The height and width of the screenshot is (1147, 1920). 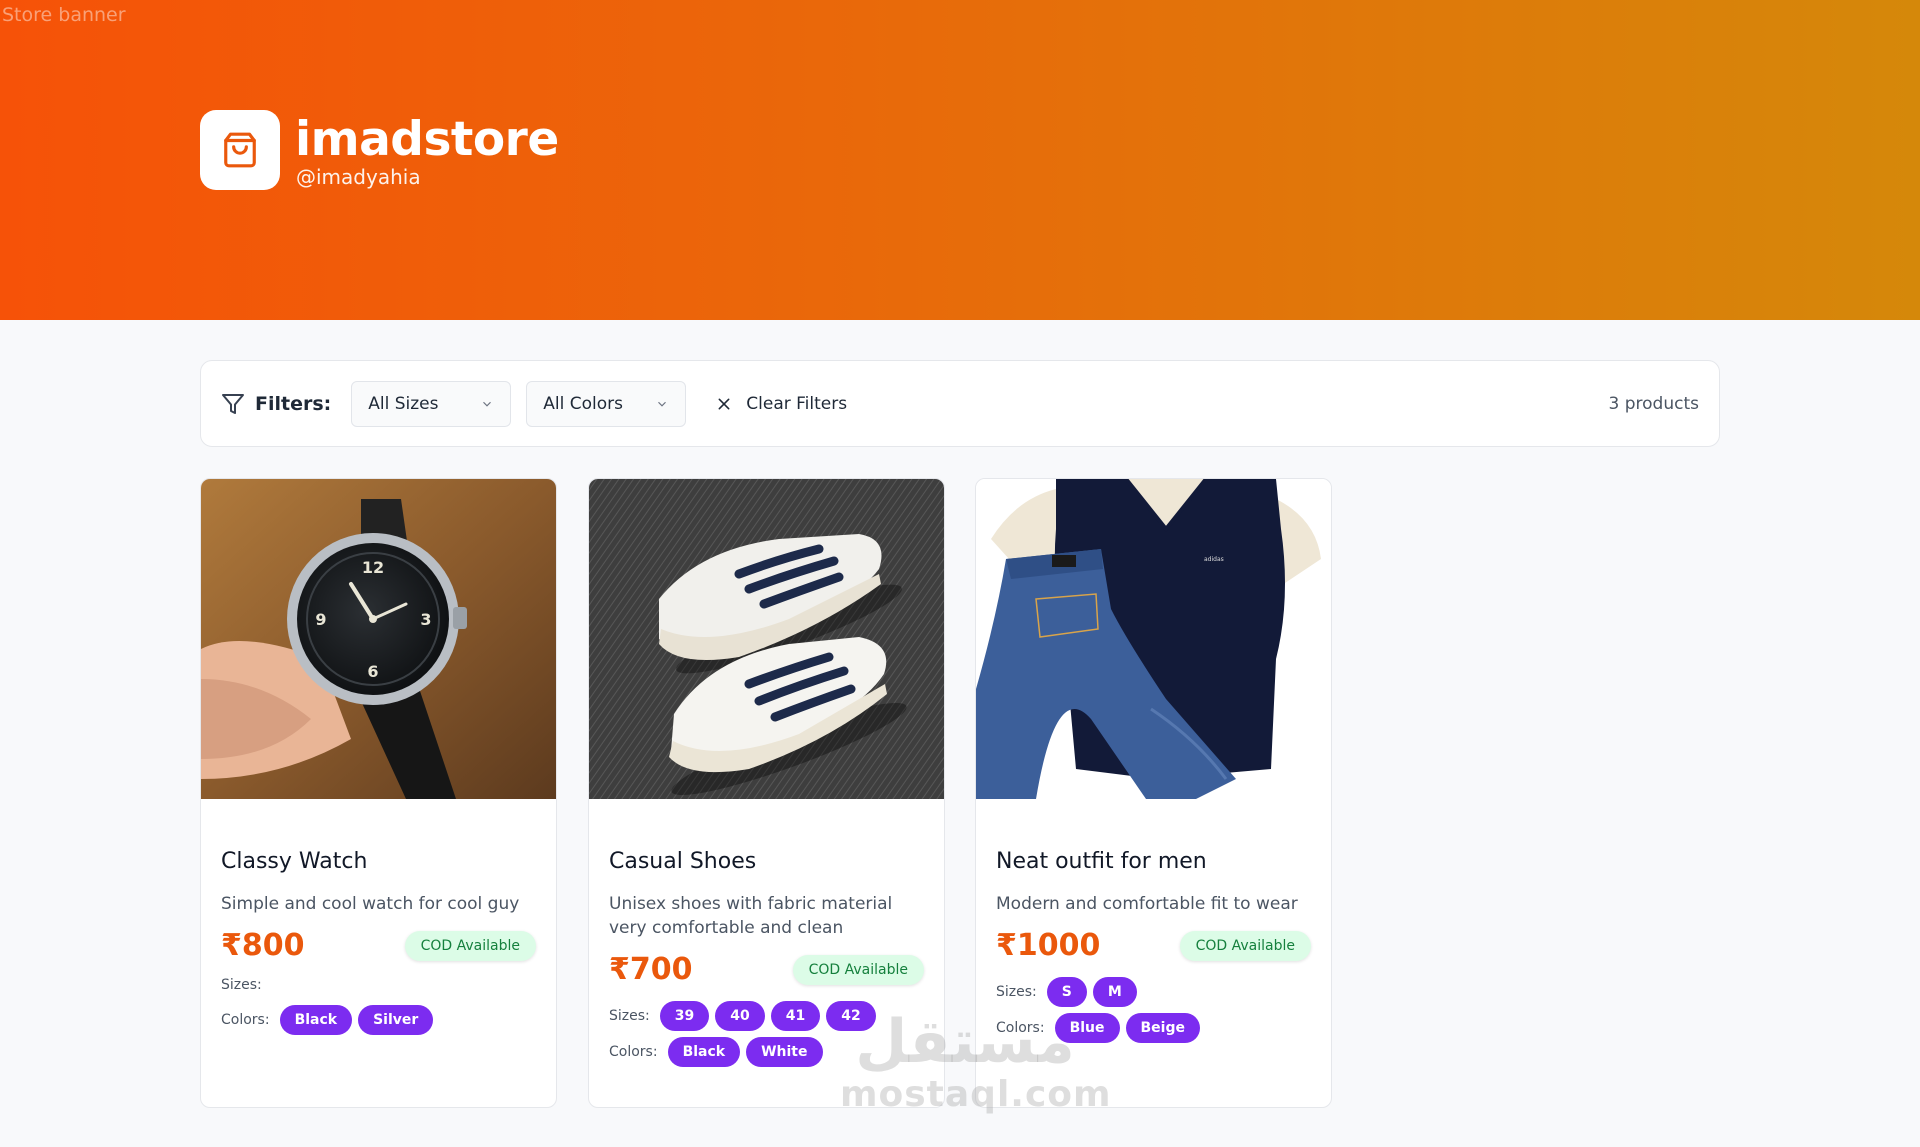 I want to click on clear-filters-label: Clear Filters, so click(x=797, y=403).